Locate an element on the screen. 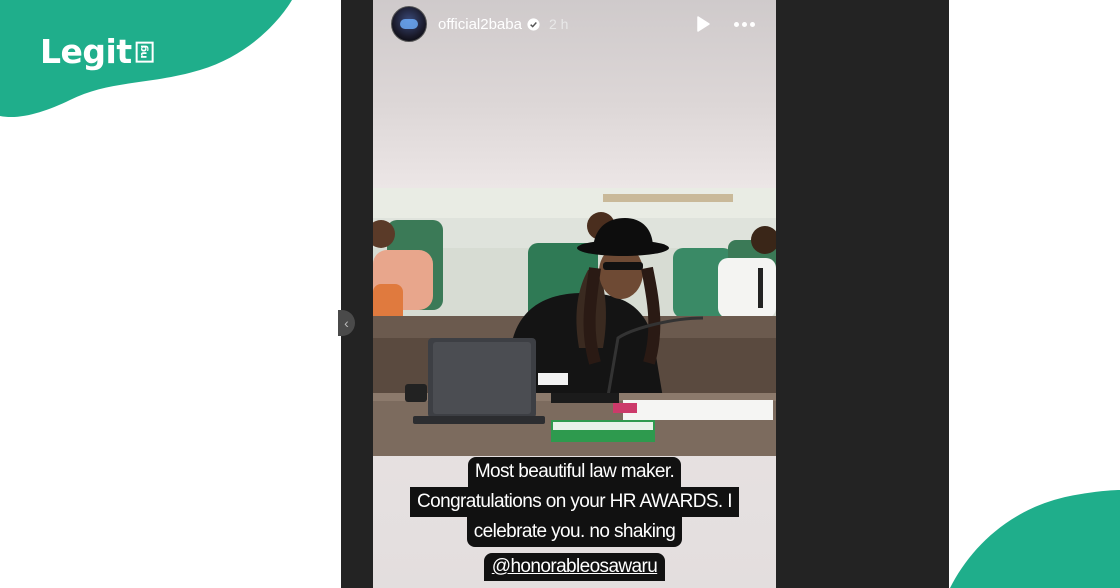 The image size is (1120, 588). avatar is located at coordinates (409, 24).